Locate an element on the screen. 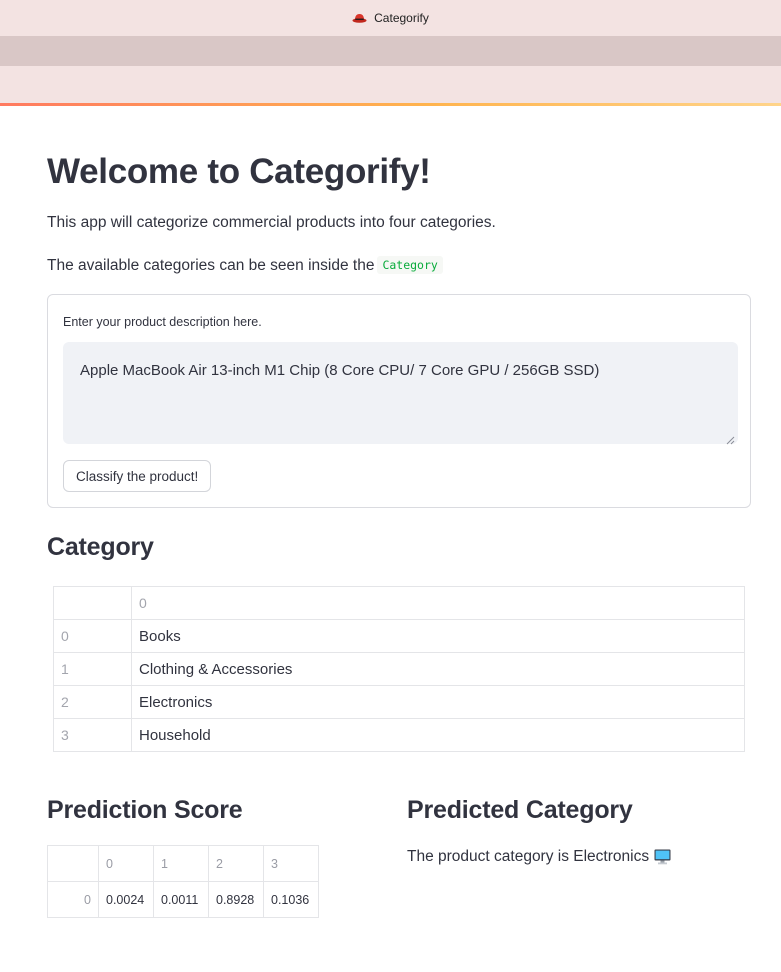  table-header-row: 0 1 2 3 is located at coordinates (183, 863).